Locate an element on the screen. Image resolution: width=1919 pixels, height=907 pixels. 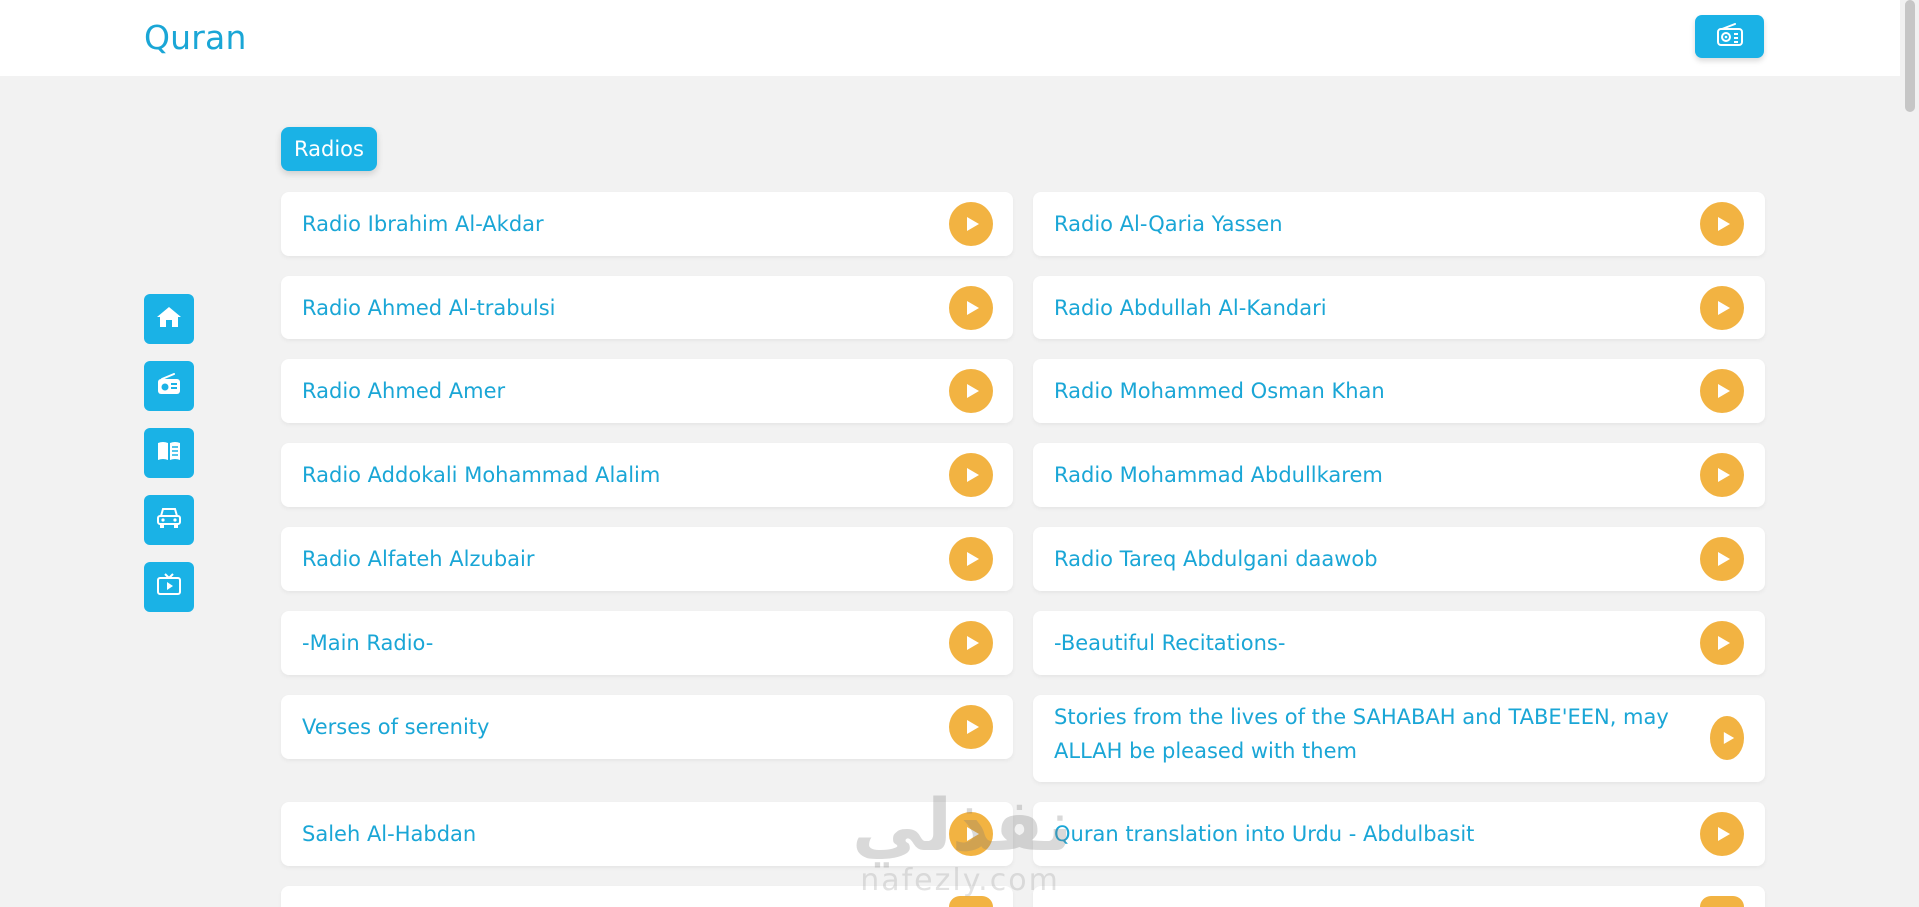
radio-card: -Beautiful Recitations- is located at coordinates (1399, 643).